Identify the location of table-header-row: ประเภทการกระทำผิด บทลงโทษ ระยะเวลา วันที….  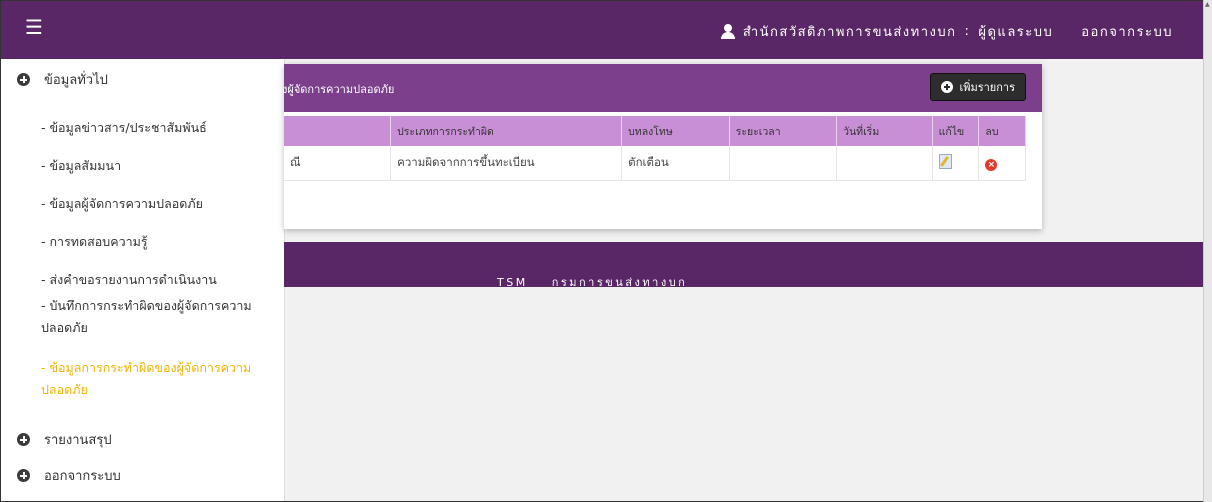
(655, 131).